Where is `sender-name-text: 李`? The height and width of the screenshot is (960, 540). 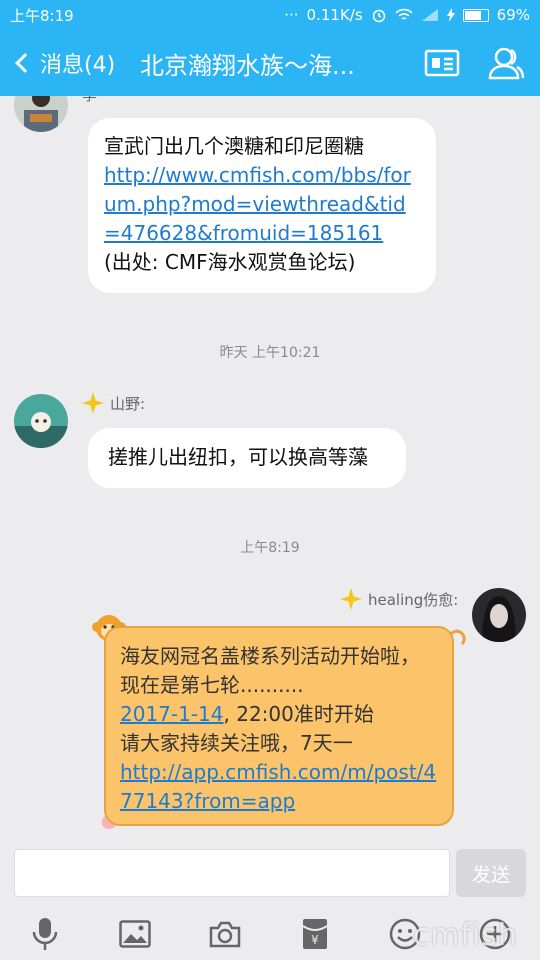 sender-name-text: 李 is located at coordinates (89, 100).